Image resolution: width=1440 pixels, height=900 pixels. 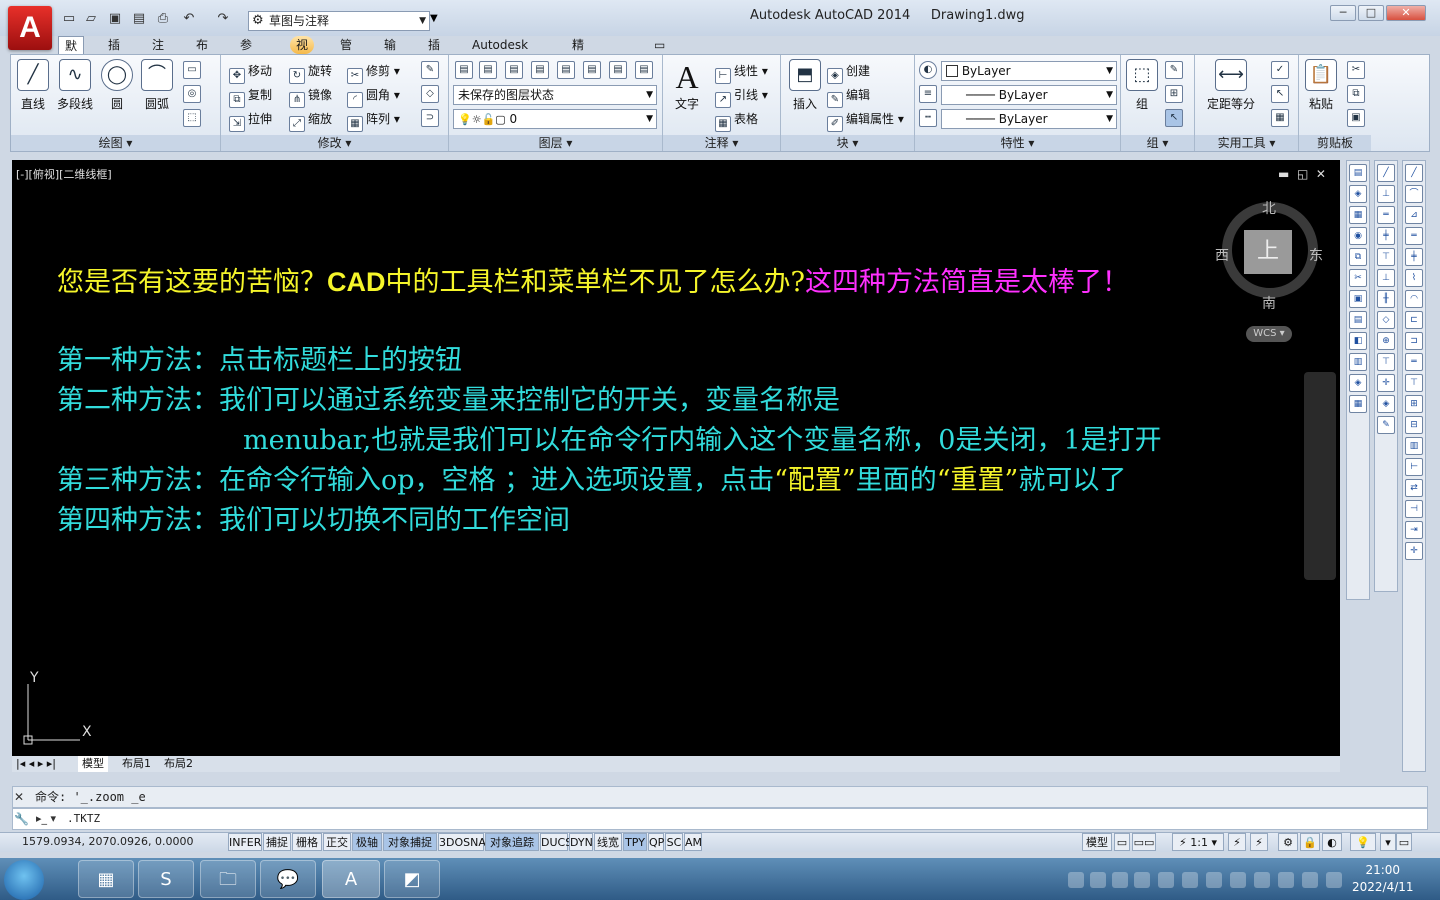 I want to click on edit-block-tool: ✎ 编辑, so click(x=848, y=96).